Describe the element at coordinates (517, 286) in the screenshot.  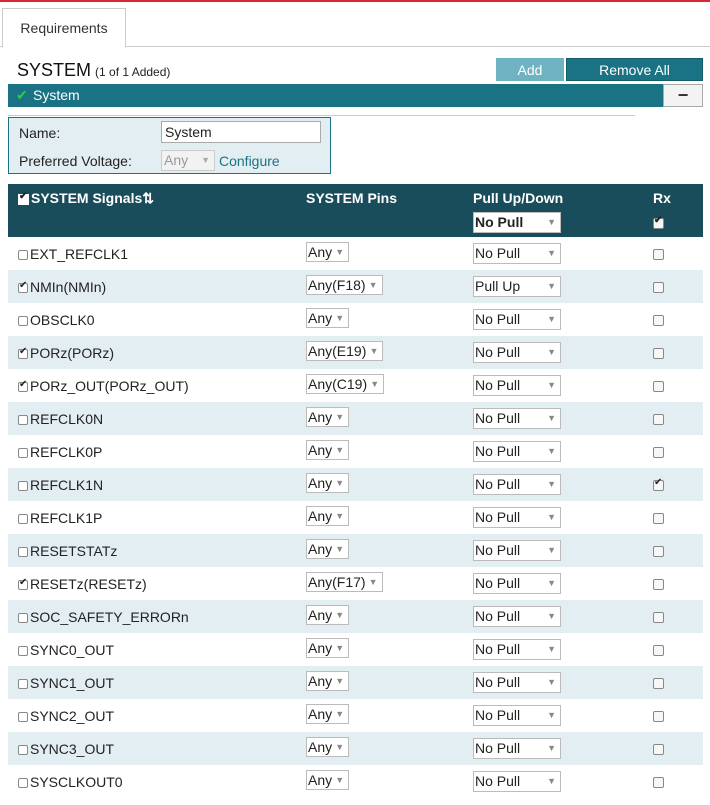
I see `pull-select: Pull Up ▼` at that location.